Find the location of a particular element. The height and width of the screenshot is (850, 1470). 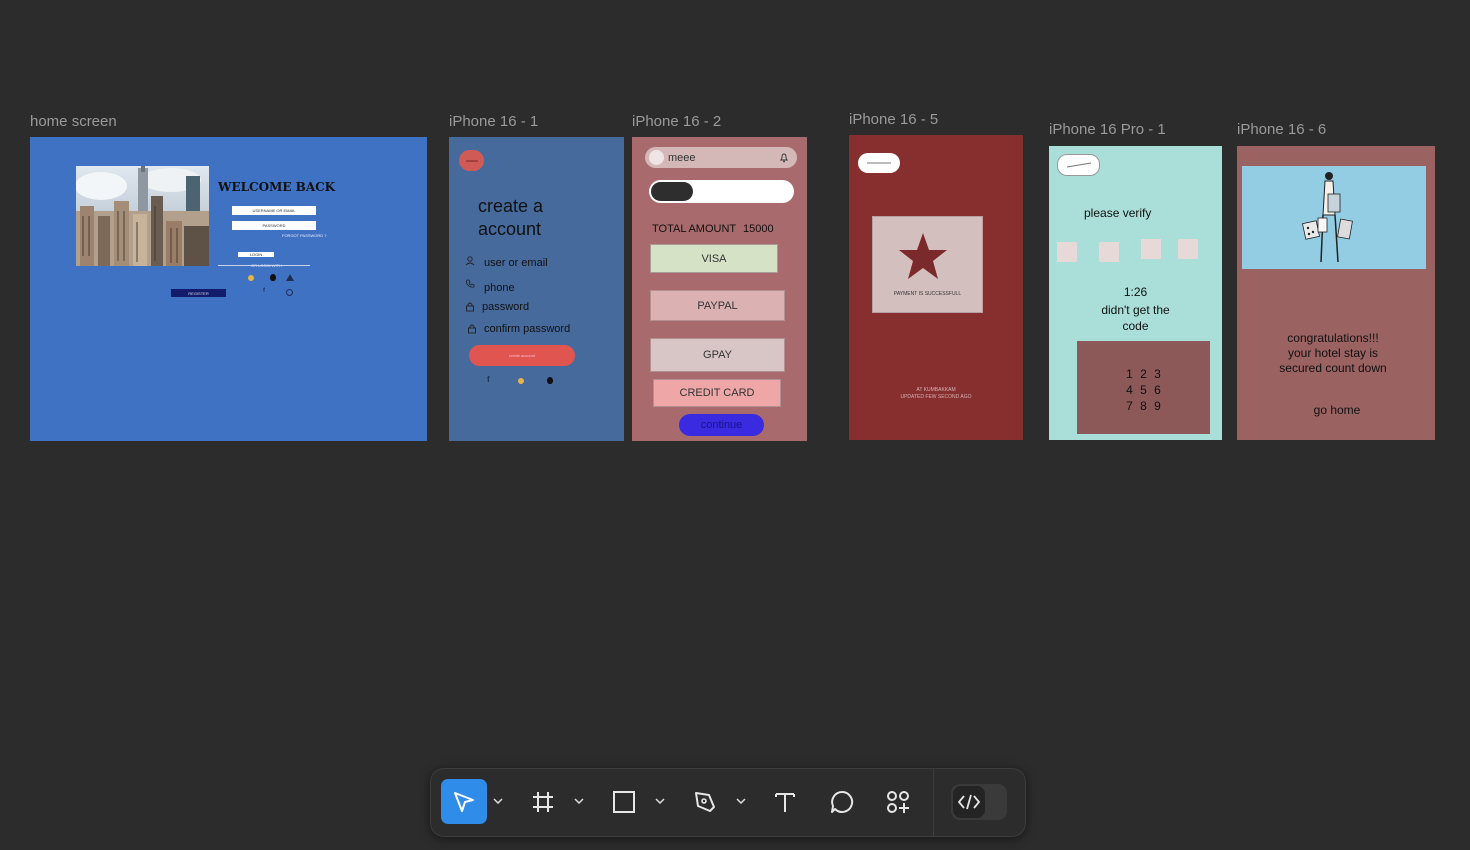

resend-line-1: didn't get the is located at coordinates (1135, 310).